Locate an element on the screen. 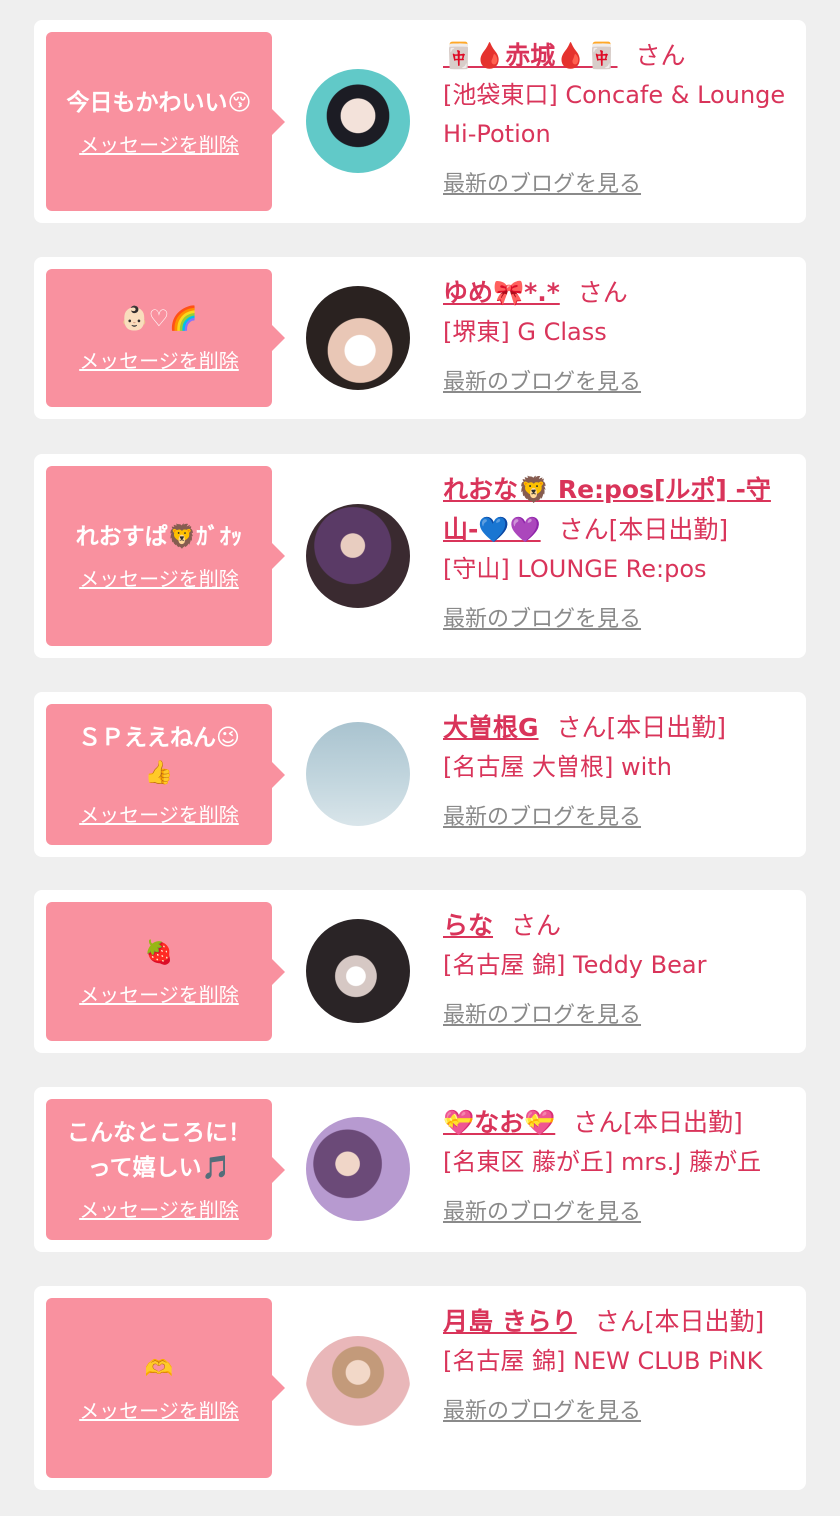  message-bubble: ＳＰええねん😉 👍 メッセージを削除 is located at coordinates (165, 774).